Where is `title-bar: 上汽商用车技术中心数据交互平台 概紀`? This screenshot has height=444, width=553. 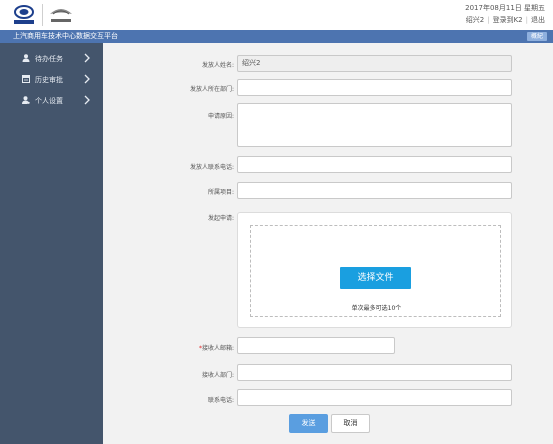
title-bar: 上汽商用车技术中心数据交互平台 概紀 is located at coordinates (276, 36).